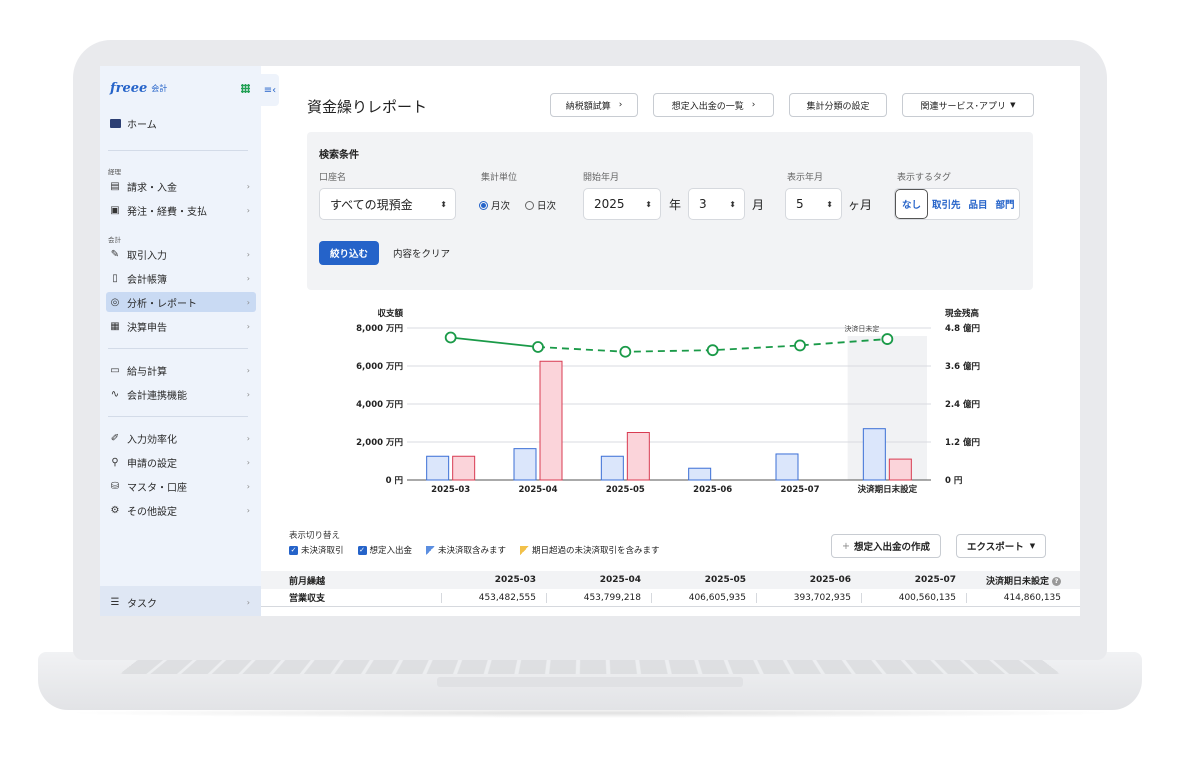 This screenshot has height=760, width=1180. Describe the element at coordinates (590, 550) in the screenshot. I see `legend-overdue-included: 期日超過の未決済取引を含みます` at that location.